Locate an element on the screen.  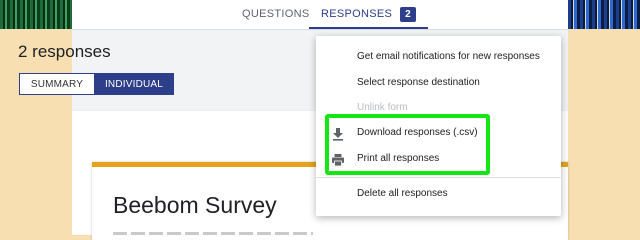
tab-questions-label: QUESTIONS is located at coordinates (276, 14).